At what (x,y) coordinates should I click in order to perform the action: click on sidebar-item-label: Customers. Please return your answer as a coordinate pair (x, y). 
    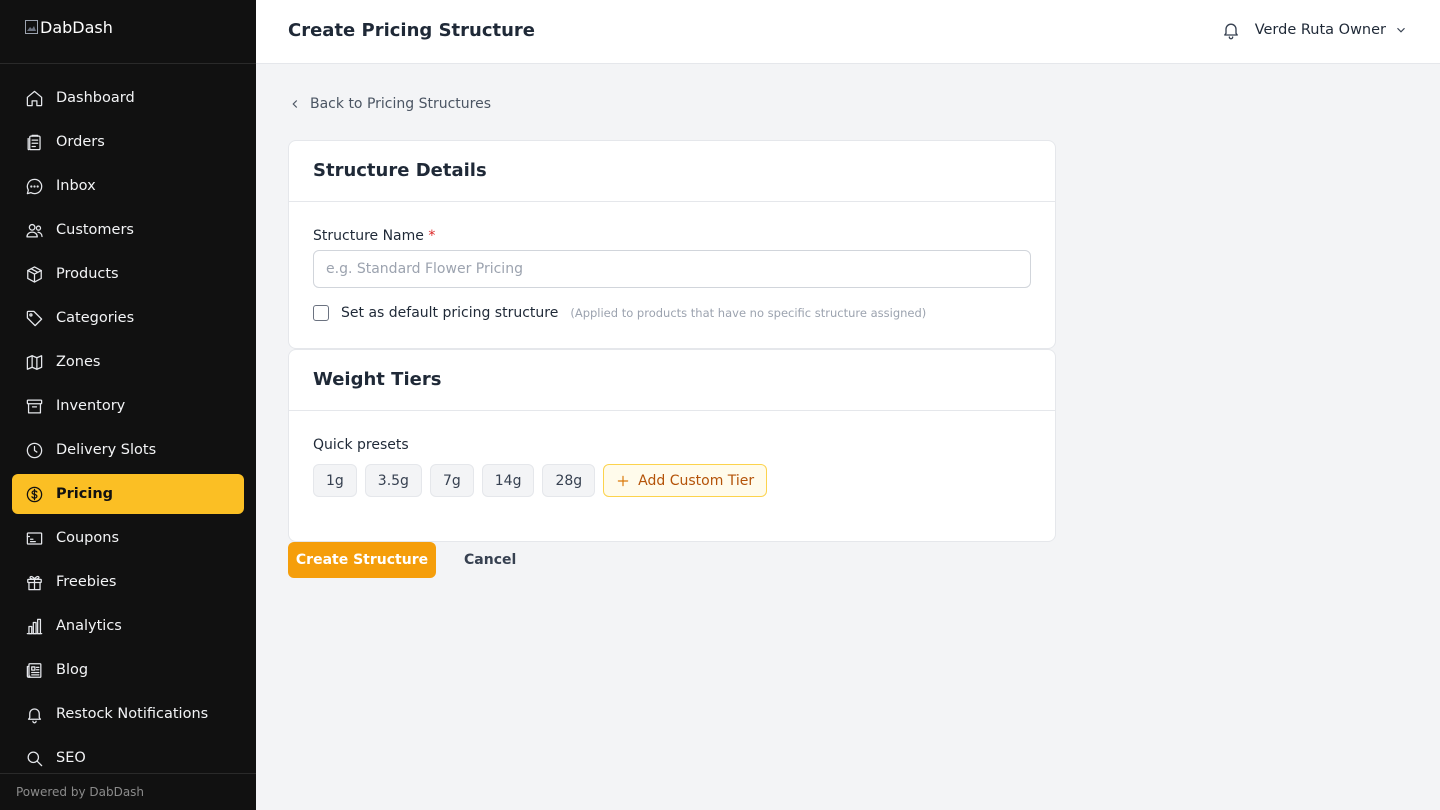
    Looking at the image, I should click on (95, 230).